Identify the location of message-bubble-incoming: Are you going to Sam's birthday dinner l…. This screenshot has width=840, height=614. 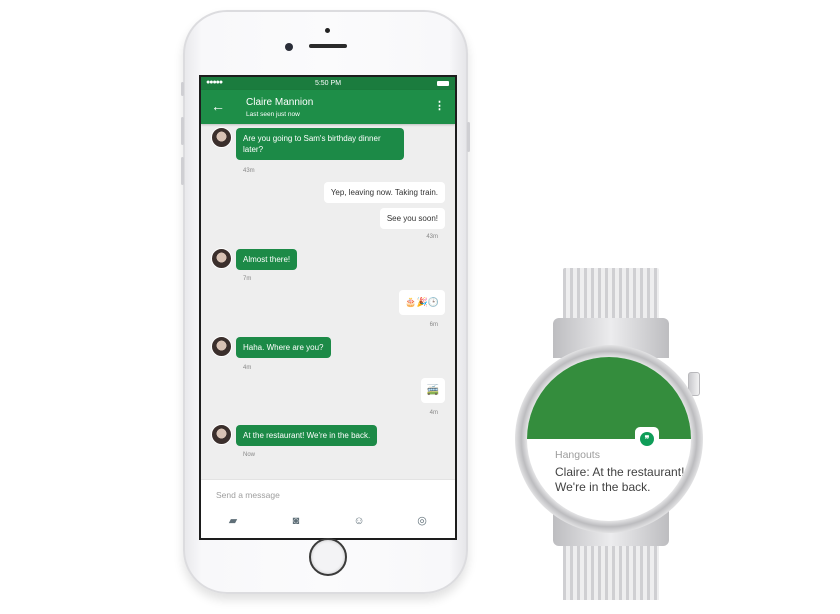
(320, 144).